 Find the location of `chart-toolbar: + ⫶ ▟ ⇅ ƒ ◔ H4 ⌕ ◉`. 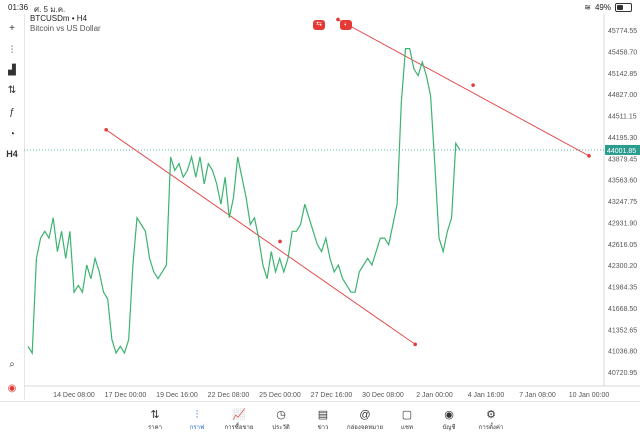

chart-toolbar: + ⫶ ▟ ⇅ ƒ ◔ H4 ⌕ ◉ is located at coordinates (12, 207).